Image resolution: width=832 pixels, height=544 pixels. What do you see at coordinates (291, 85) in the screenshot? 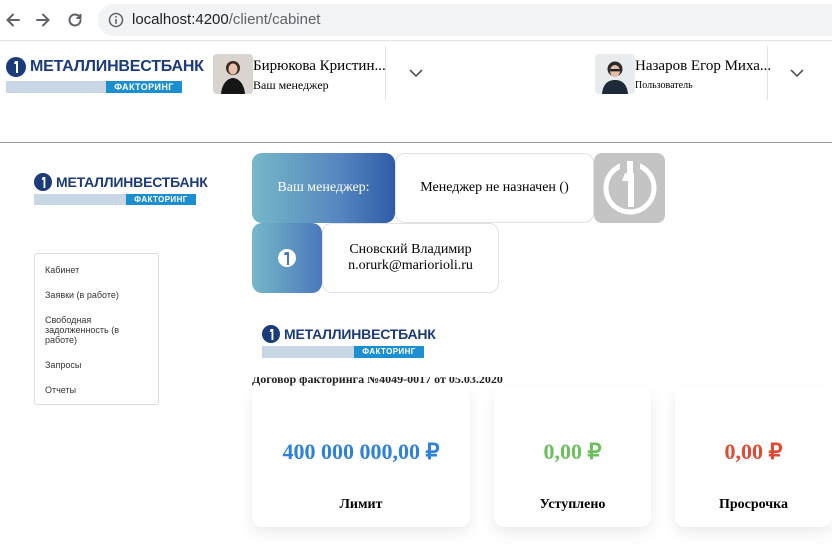
I see `manager-role: Ваш менеджер` at bounding box center [291, 85].